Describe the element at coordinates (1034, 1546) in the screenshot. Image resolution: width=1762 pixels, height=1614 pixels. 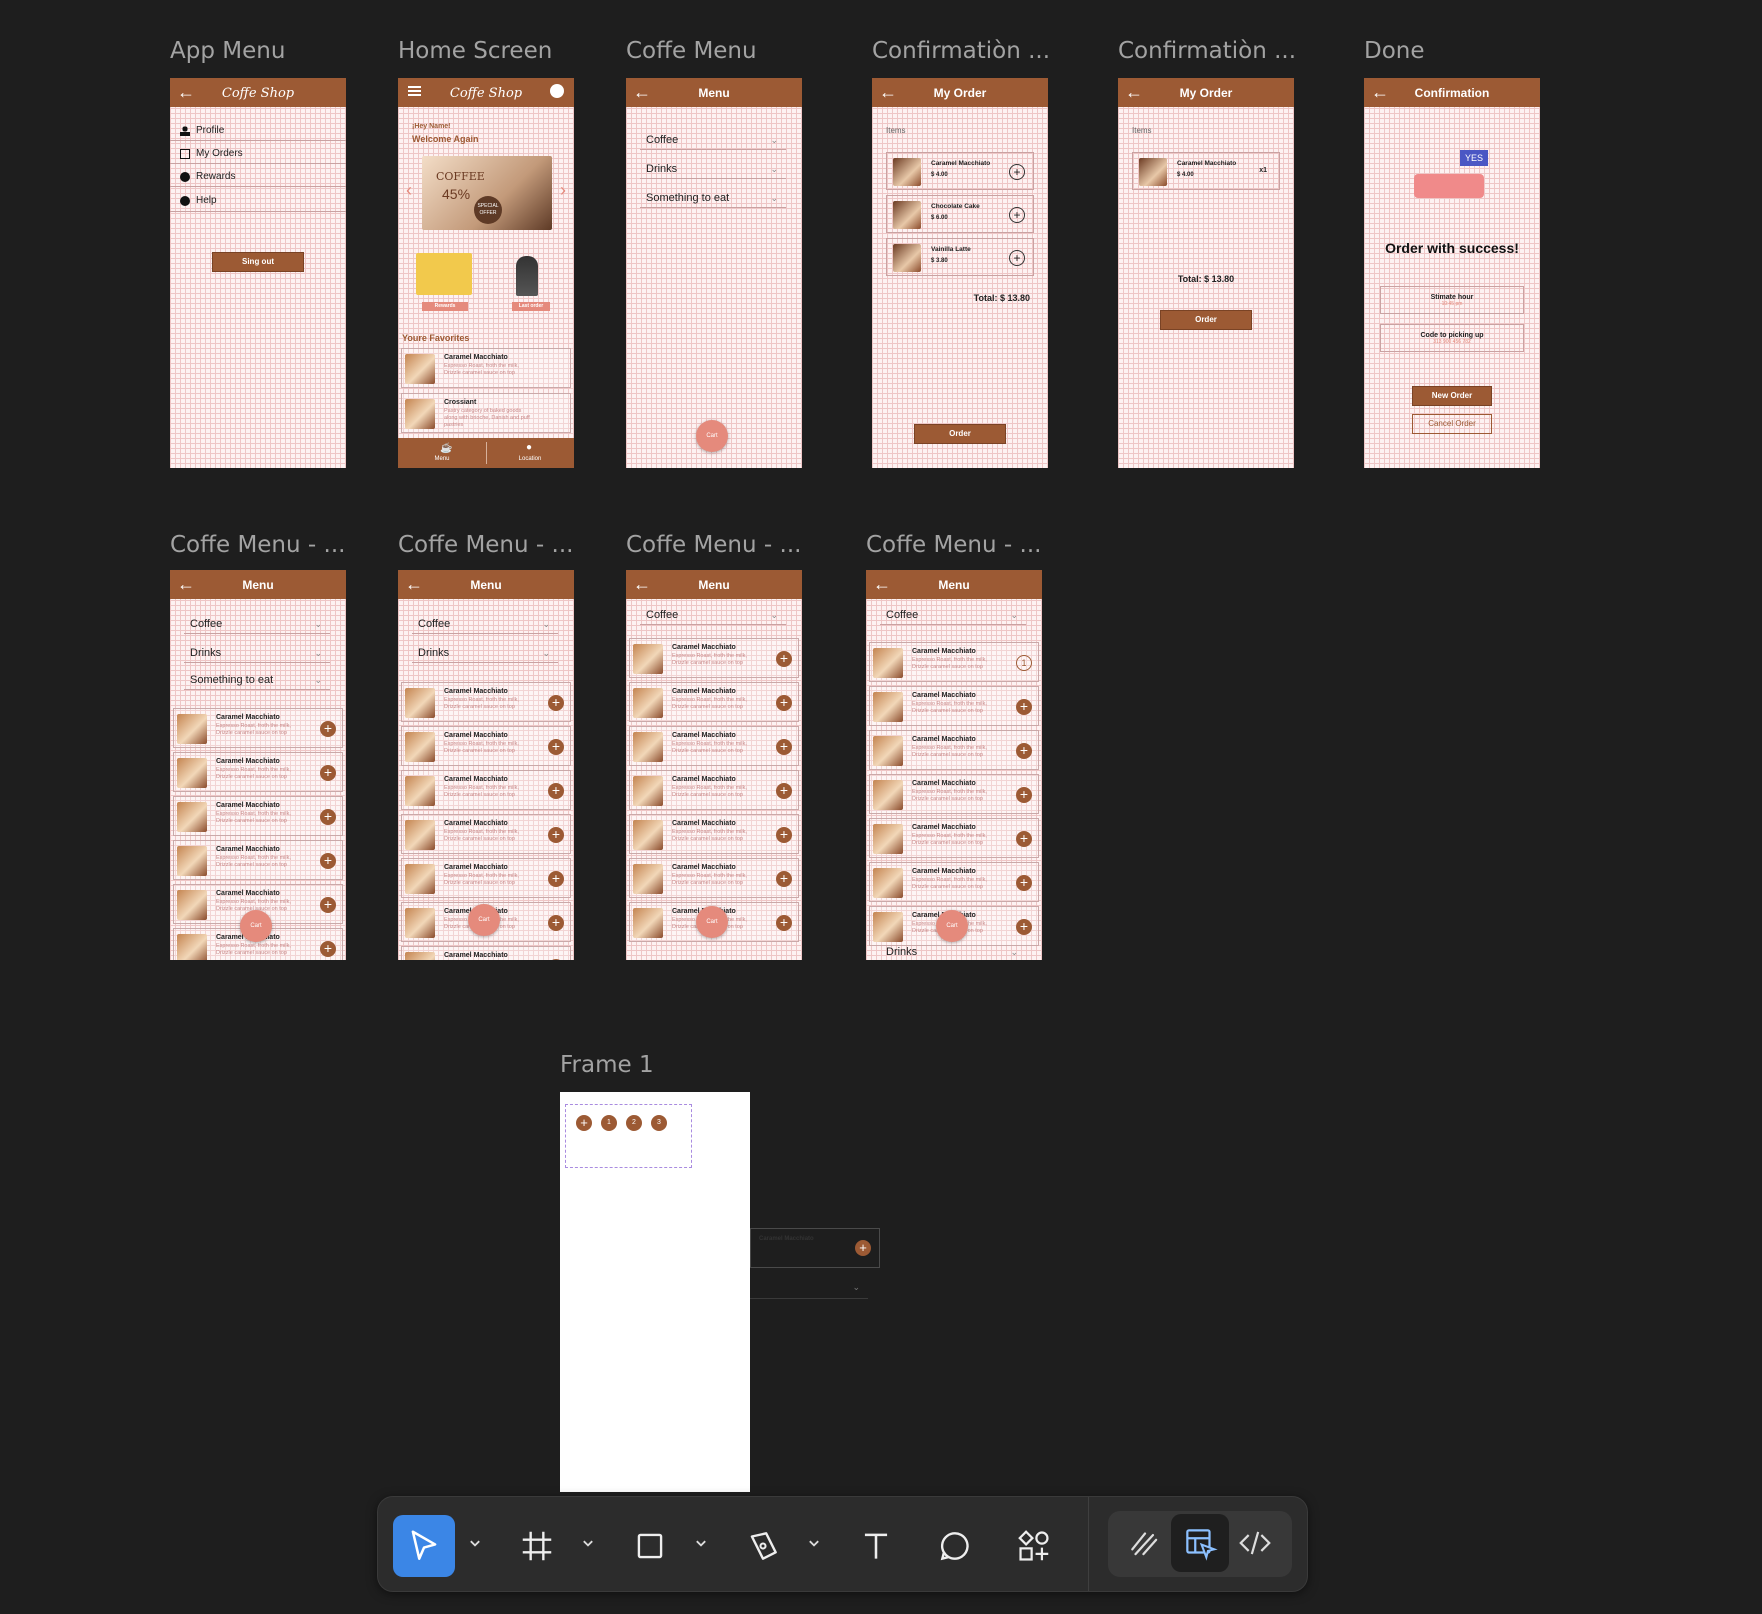
I see `components-tool-button` at that location.